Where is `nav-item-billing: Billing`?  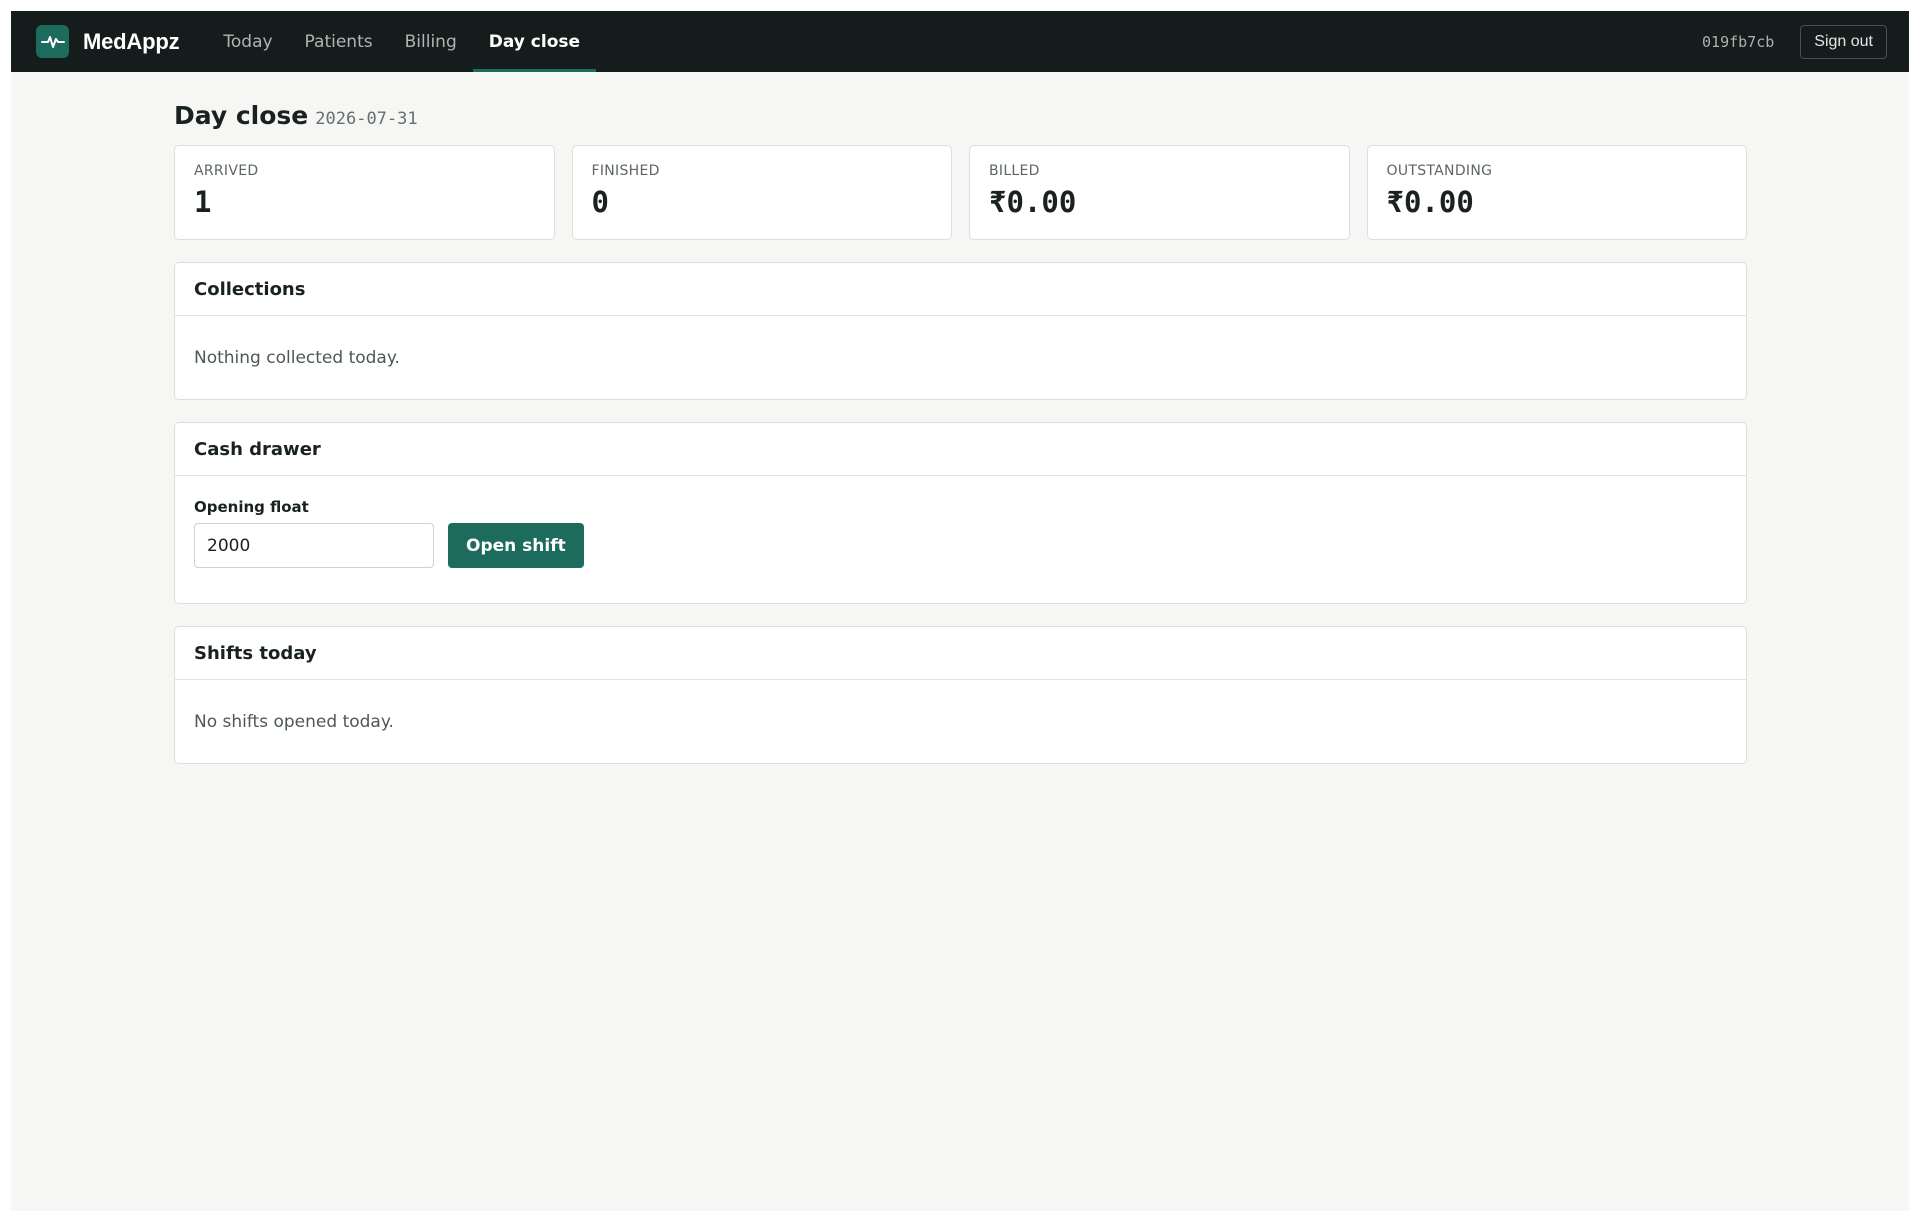
nav-item-billing: Billing is located at coordinates (431, 41).